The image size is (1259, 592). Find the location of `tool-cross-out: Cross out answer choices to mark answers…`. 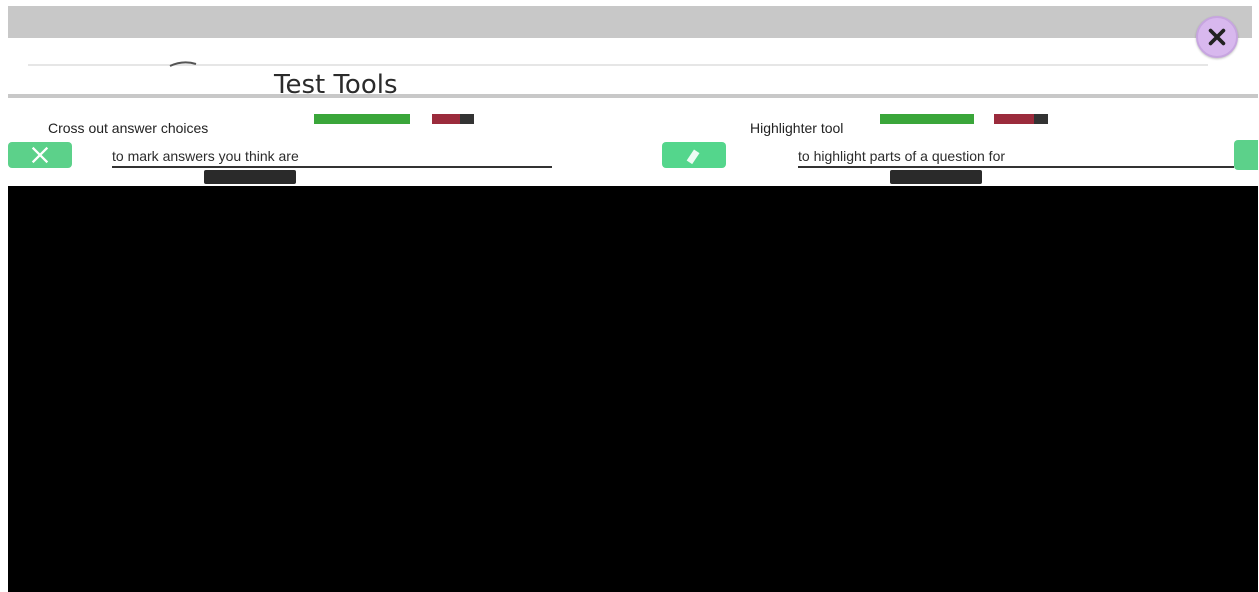

tool-cross-out: Cross out answer choices to mark answers… is located at coordinates (313, 149).